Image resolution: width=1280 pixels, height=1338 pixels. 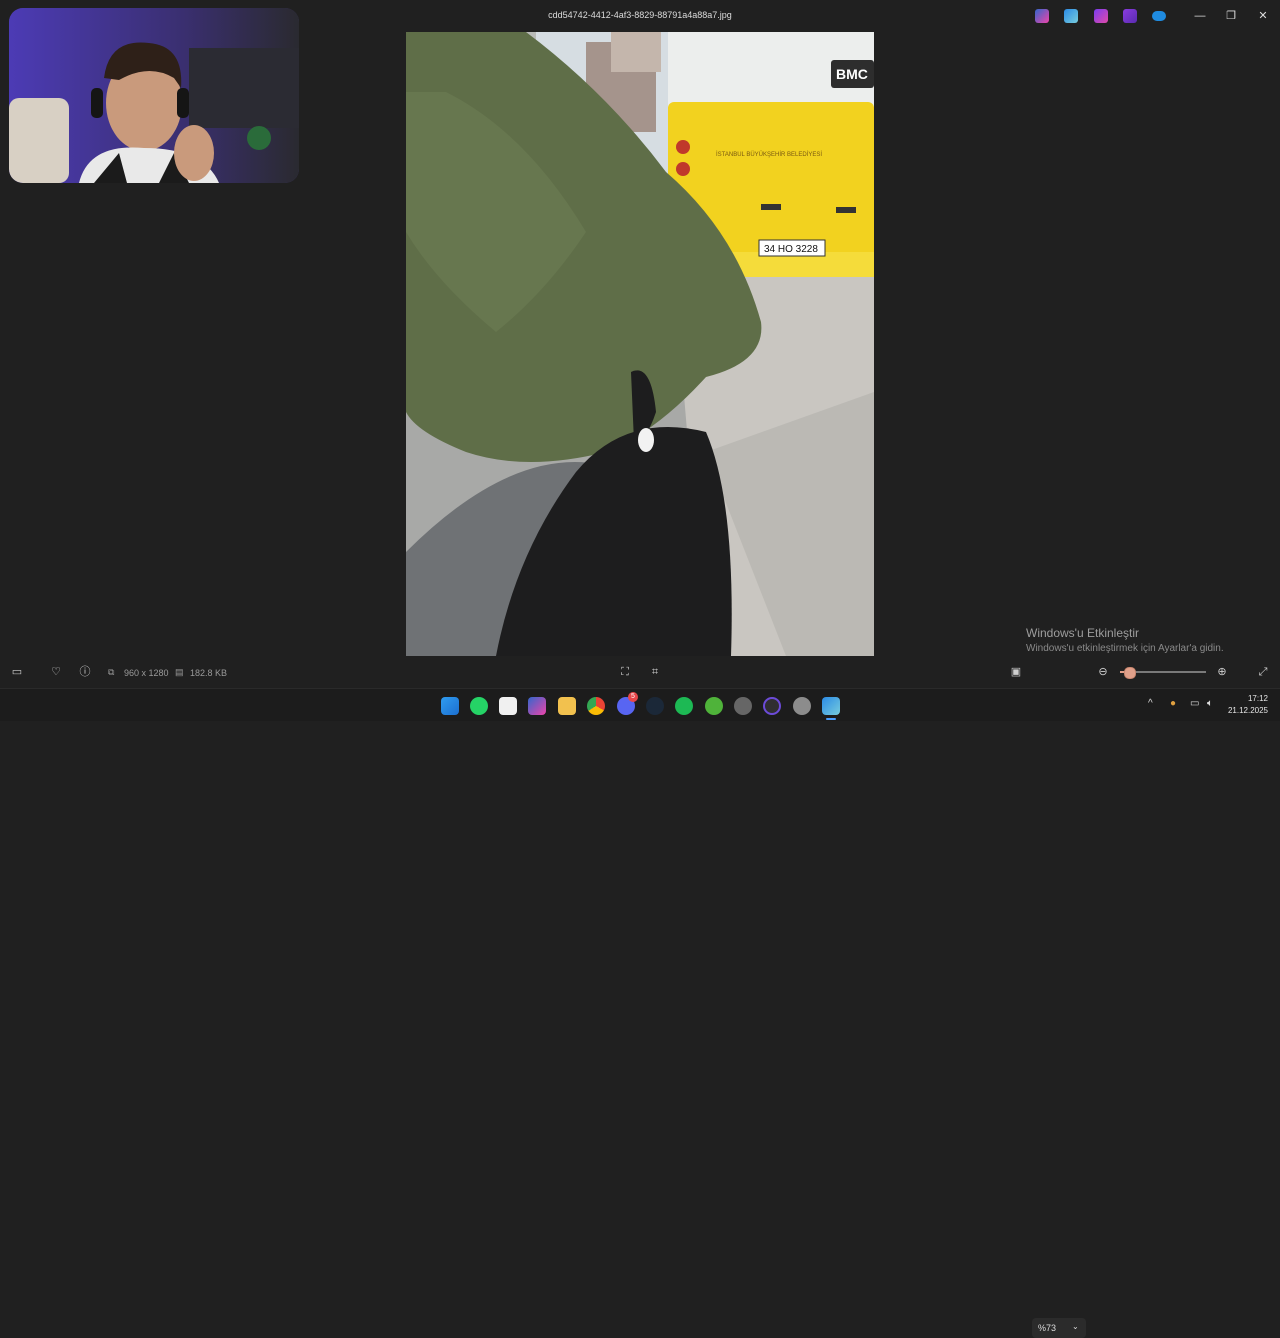 What do you see at coordinates (1222, 672) in the screenshot?
I see `zoom-in-icon: ⊕` at bounding box center [1222, 672].